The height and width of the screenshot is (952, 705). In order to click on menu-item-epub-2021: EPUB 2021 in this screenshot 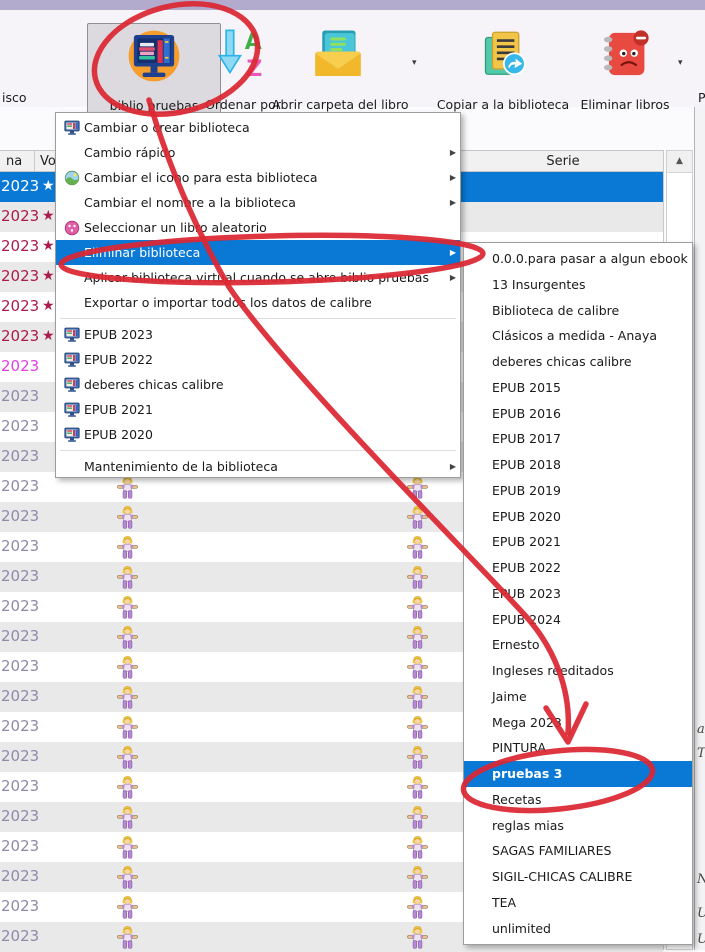, I will do `click(258, 409)`.